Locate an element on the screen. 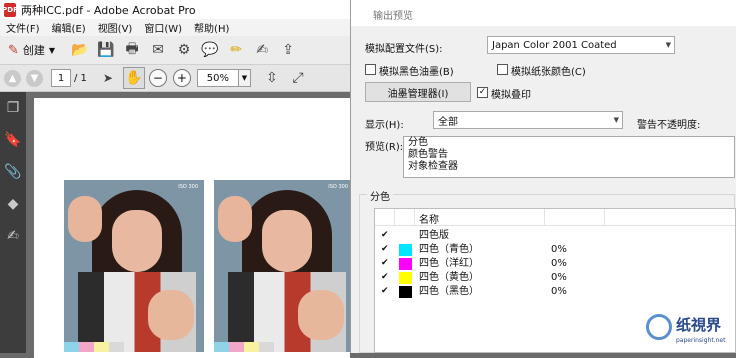  separation-row: ✔ 四色（黄色） 0% is located at coordinates (555, 278).